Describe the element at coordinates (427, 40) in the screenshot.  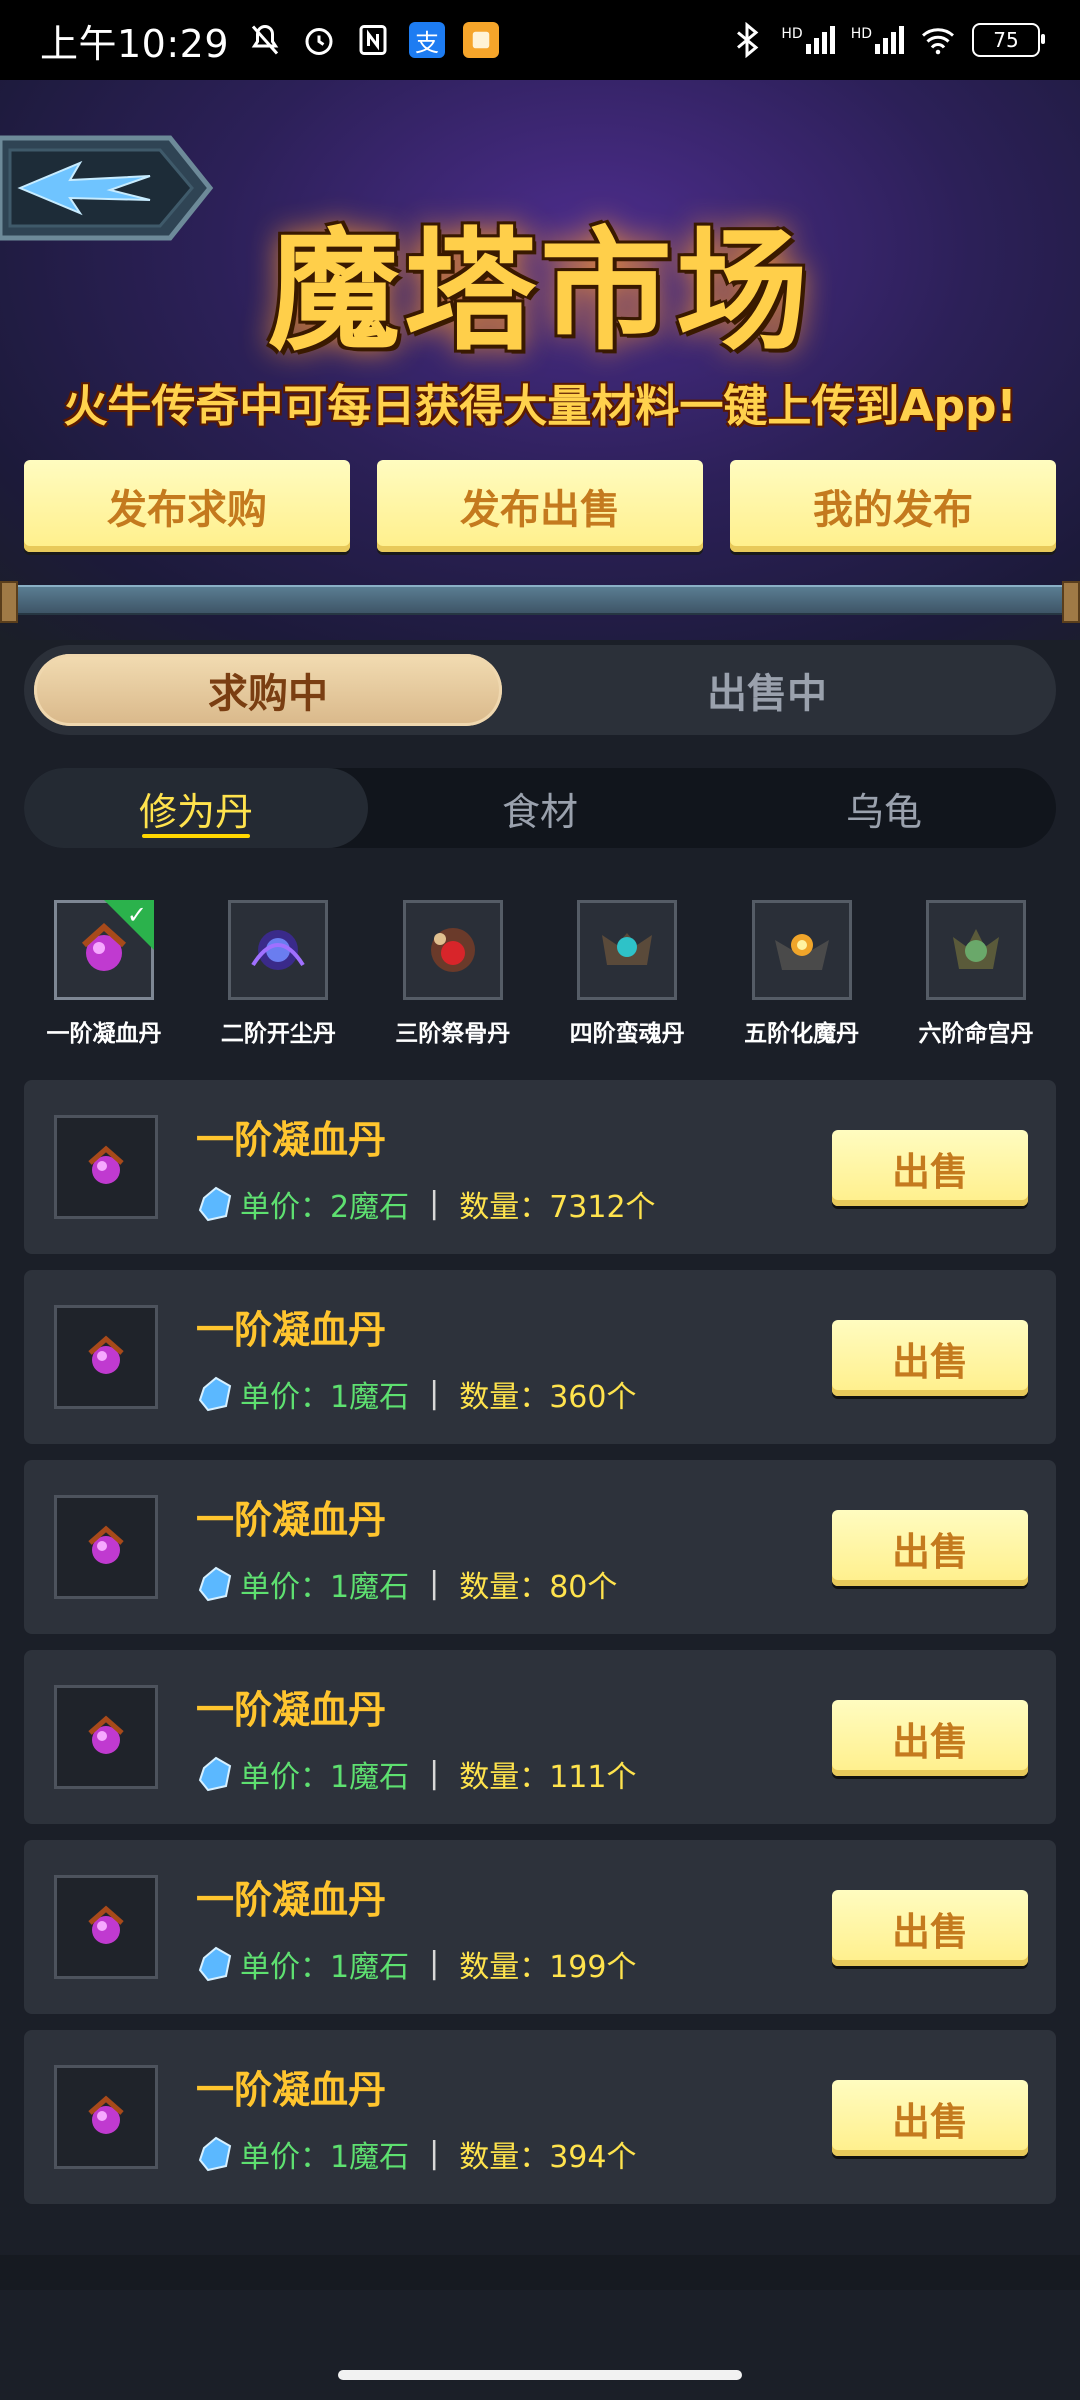
I see `alipay-icon: 支` at that location.